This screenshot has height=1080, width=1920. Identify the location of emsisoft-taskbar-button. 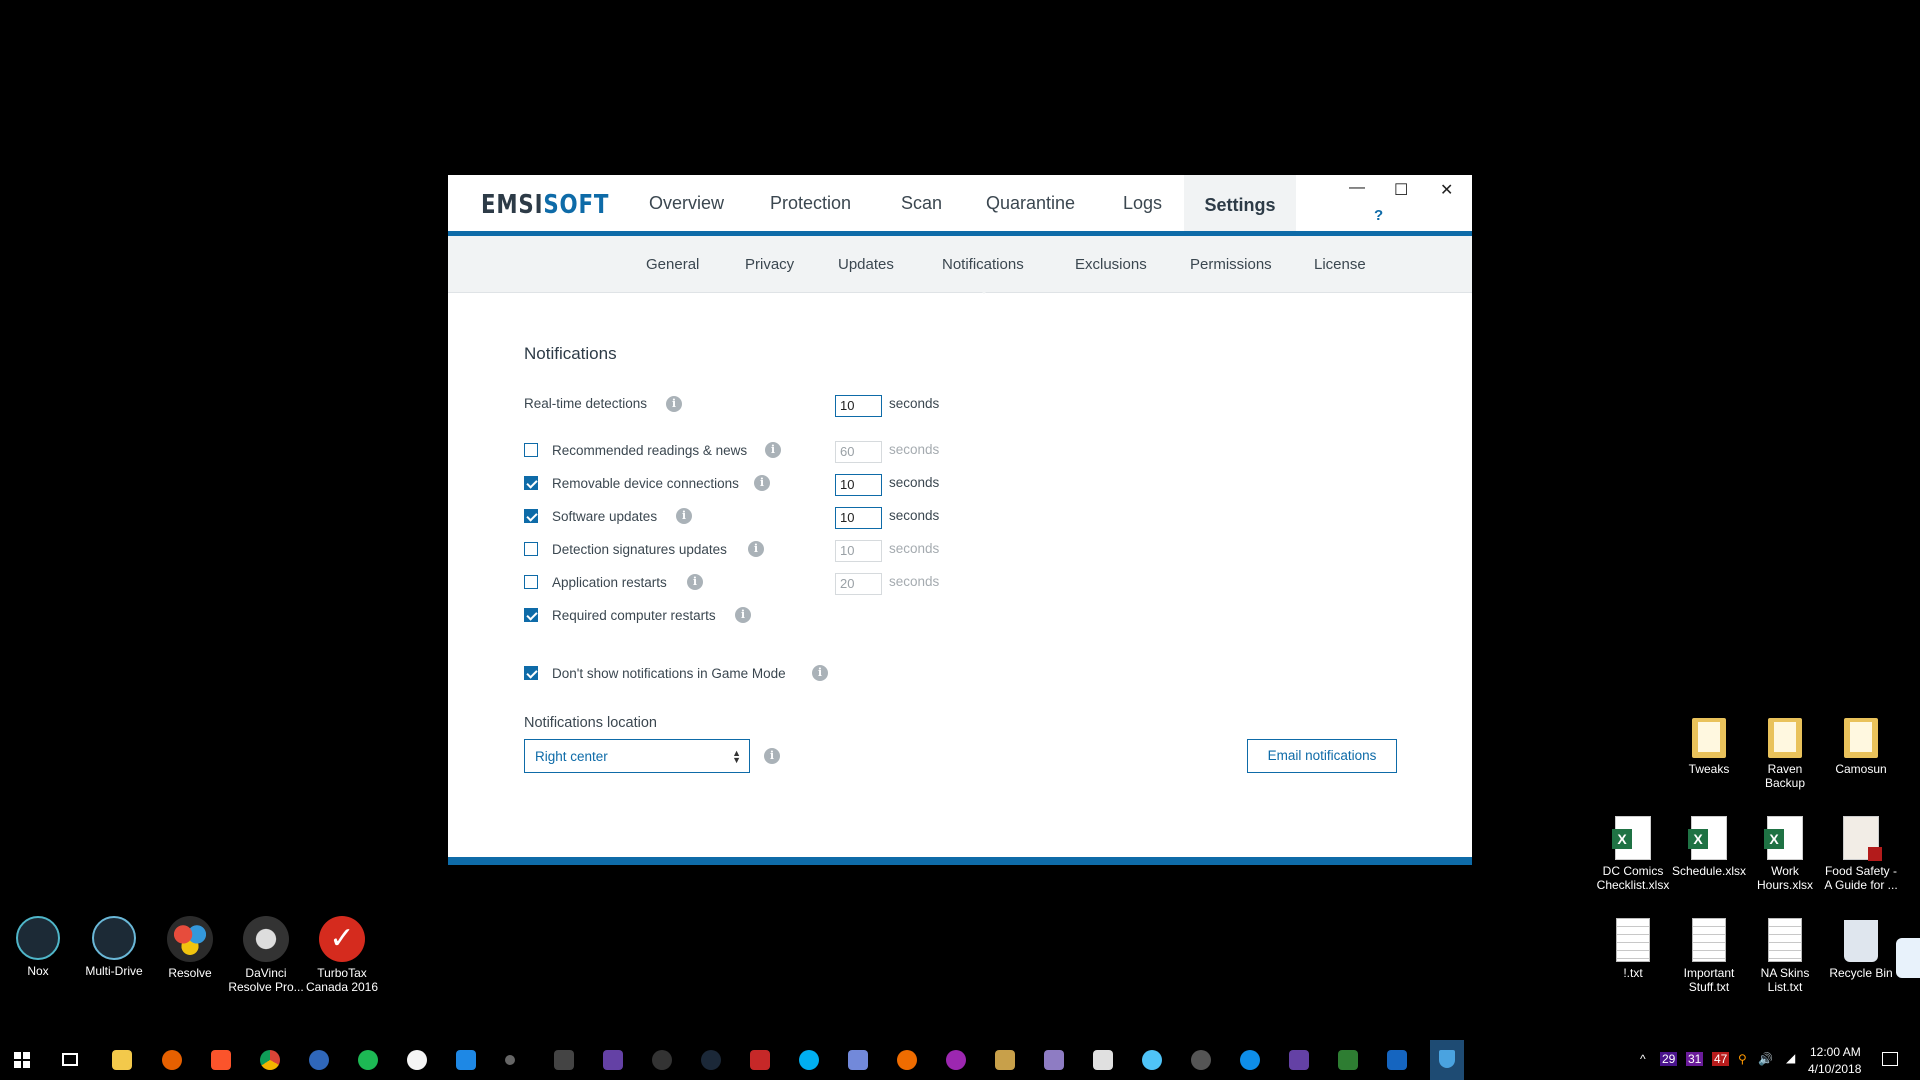
(1447, 1060).